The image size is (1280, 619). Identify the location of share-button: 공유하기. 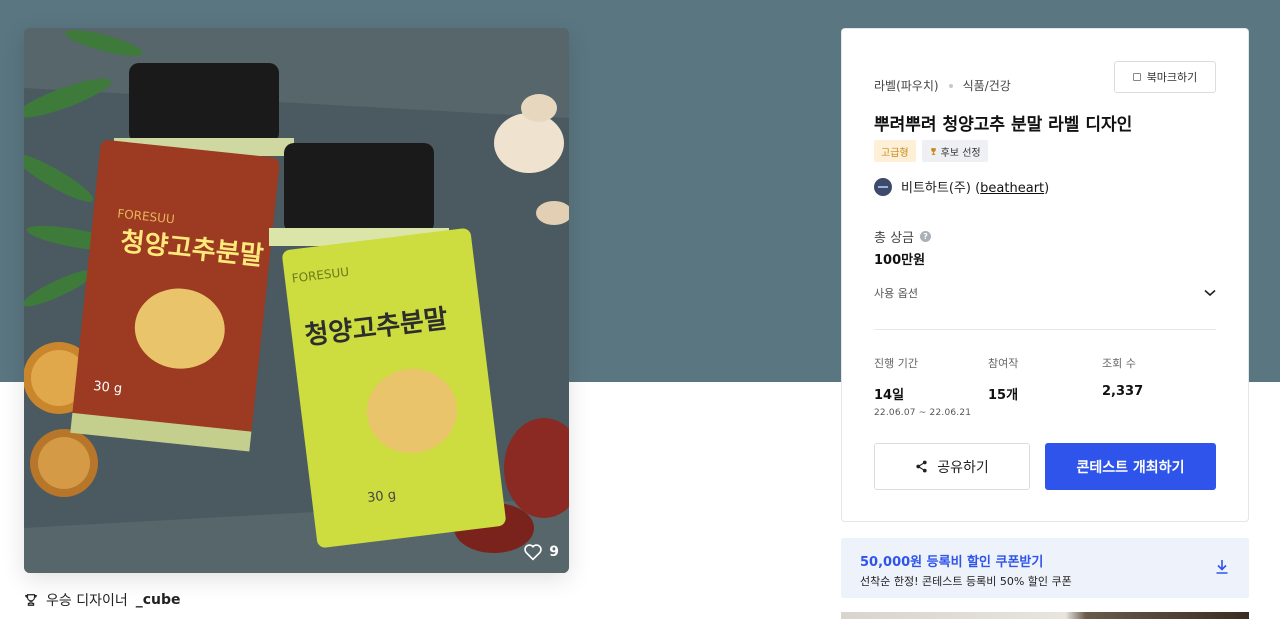
(952, 466).